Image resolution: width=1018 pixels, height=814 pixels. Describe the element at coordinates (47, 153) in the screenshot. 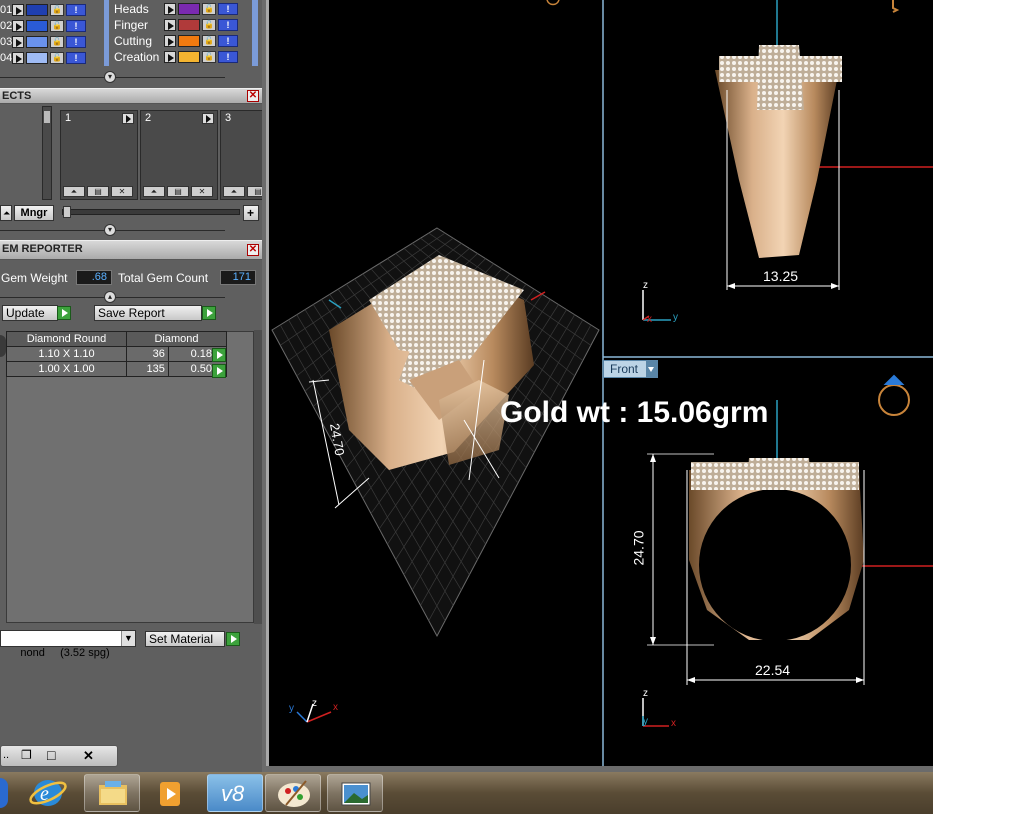

I see `objects-scrollbar` at that location.